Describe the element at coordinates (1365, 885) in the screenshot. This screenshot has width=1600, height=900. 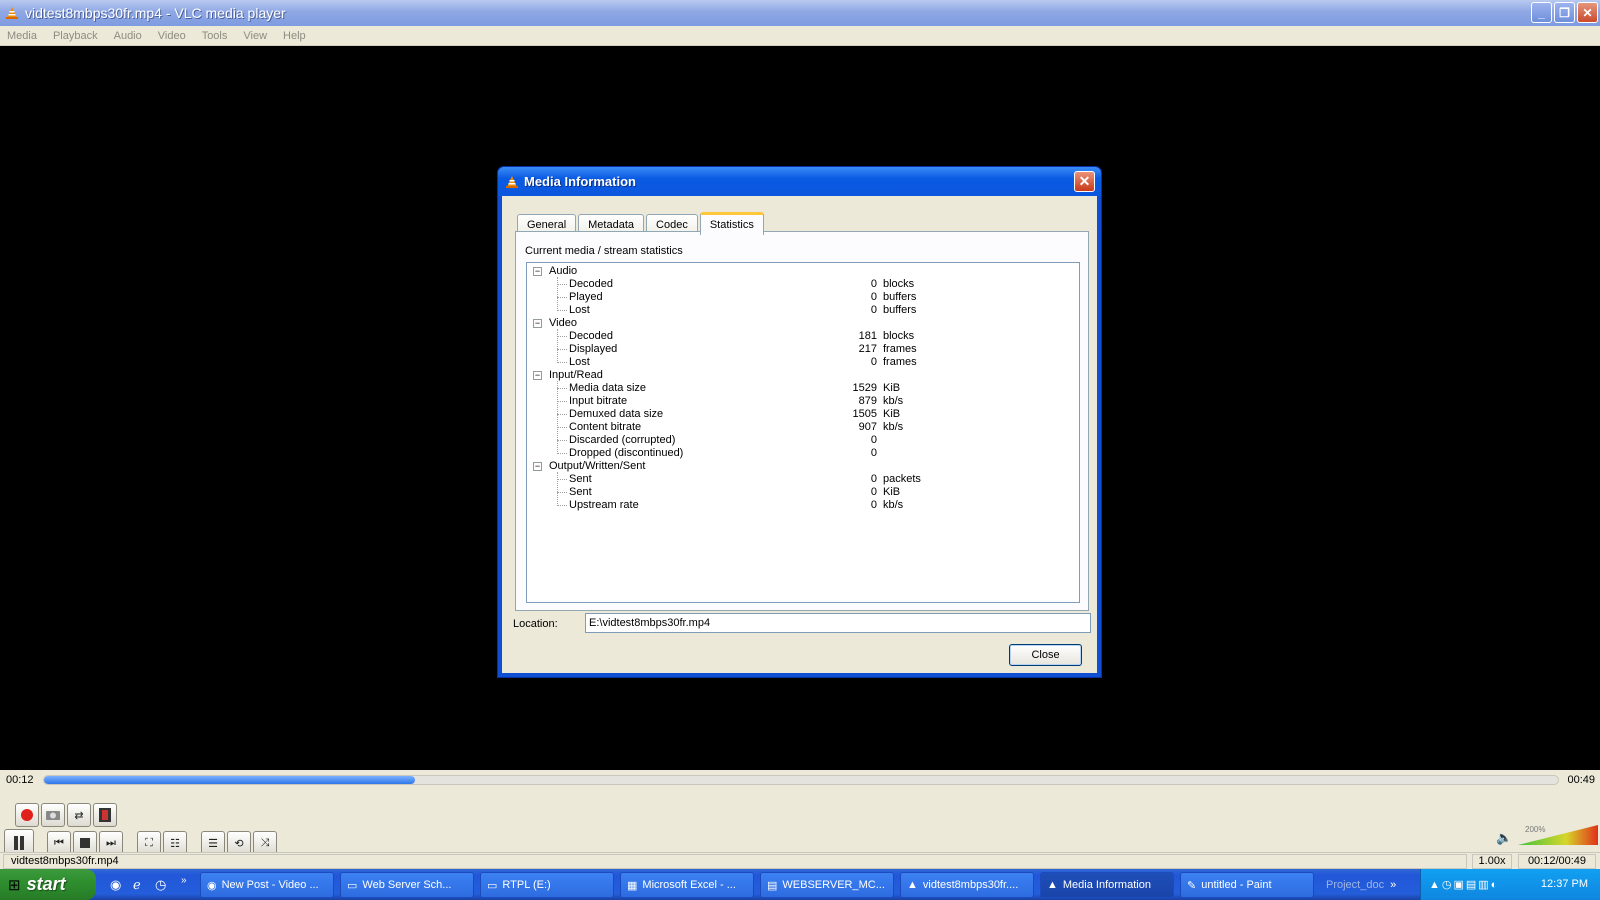
I see `taskbar-item-project-doc: Project_doc »` at that location.